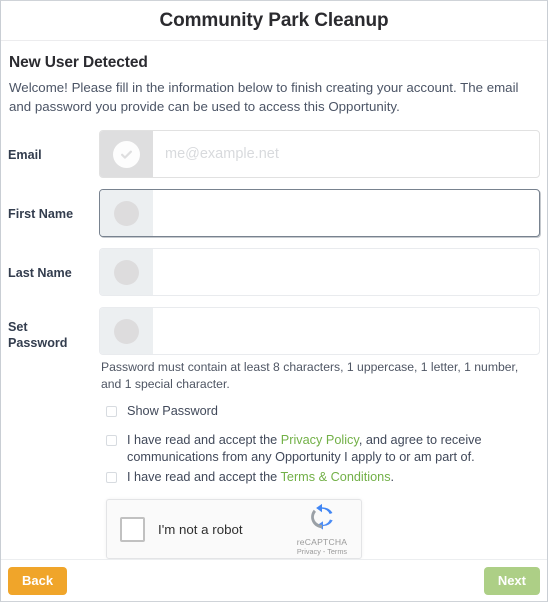 This screenshot has width=548, height=602. What do you see at coordinates (38, 580) in the screenshot?
I see `back-button: Back` at bounding box center [38, 580].